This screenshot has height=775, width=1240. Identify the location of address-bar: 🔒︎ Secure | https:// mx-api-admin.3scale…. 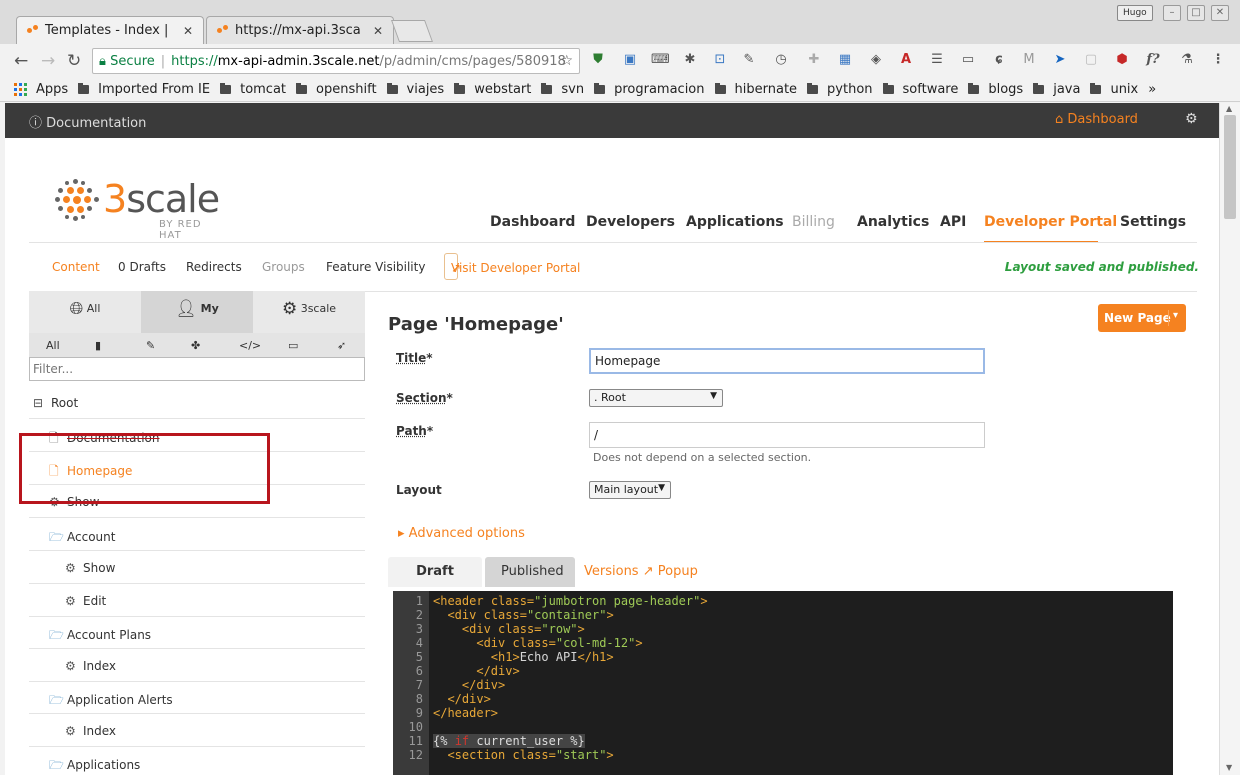
(336, 61).